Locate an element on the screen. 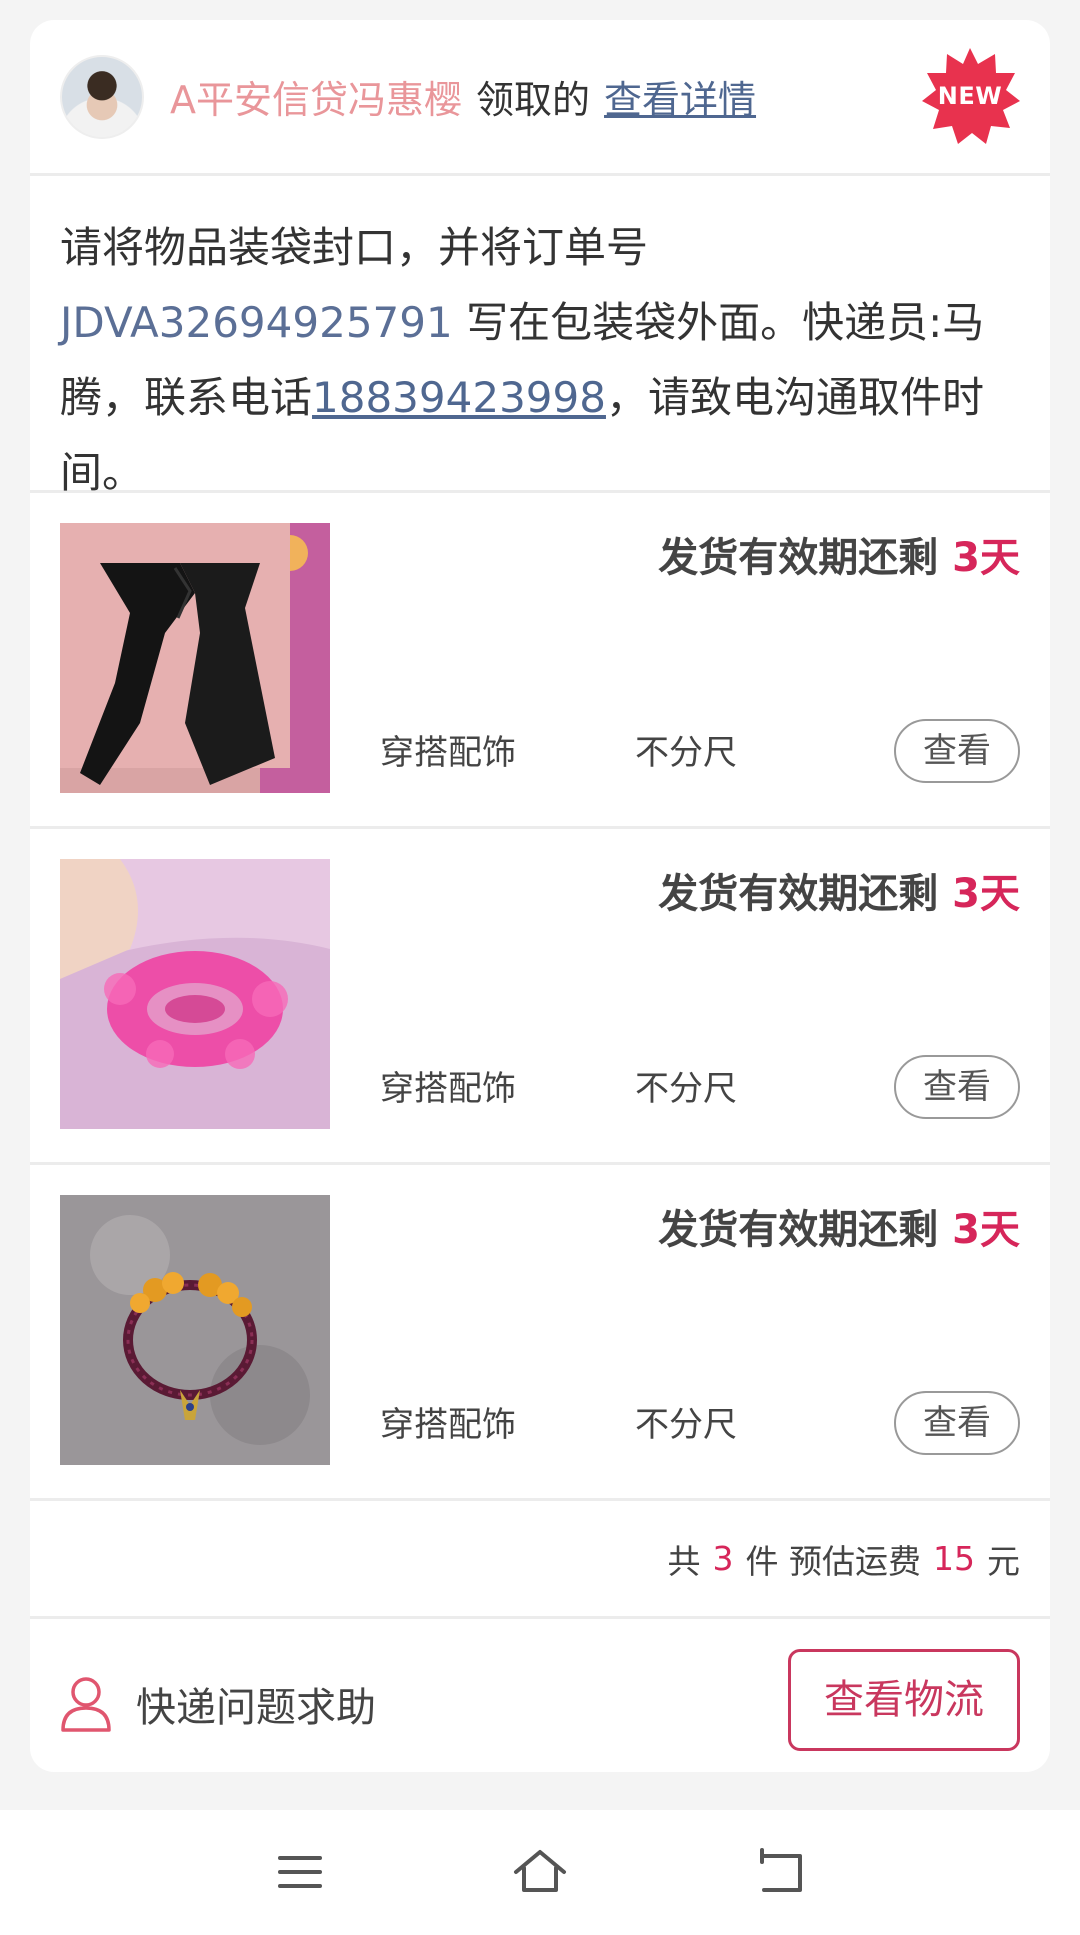 The height and width of the screenshot is (1935, 1080). summary-prefix: 共 is located at coordinates (684, 1561).